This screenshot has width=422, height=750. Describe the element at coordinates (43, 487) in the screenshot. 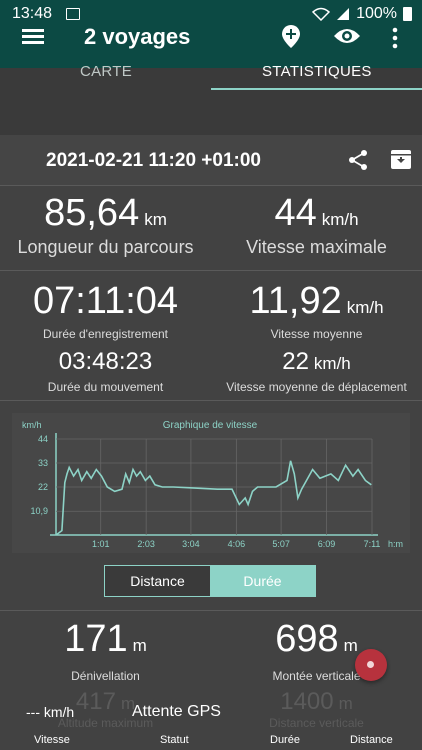

I see `chart-y-tick-label: 22` at that location.